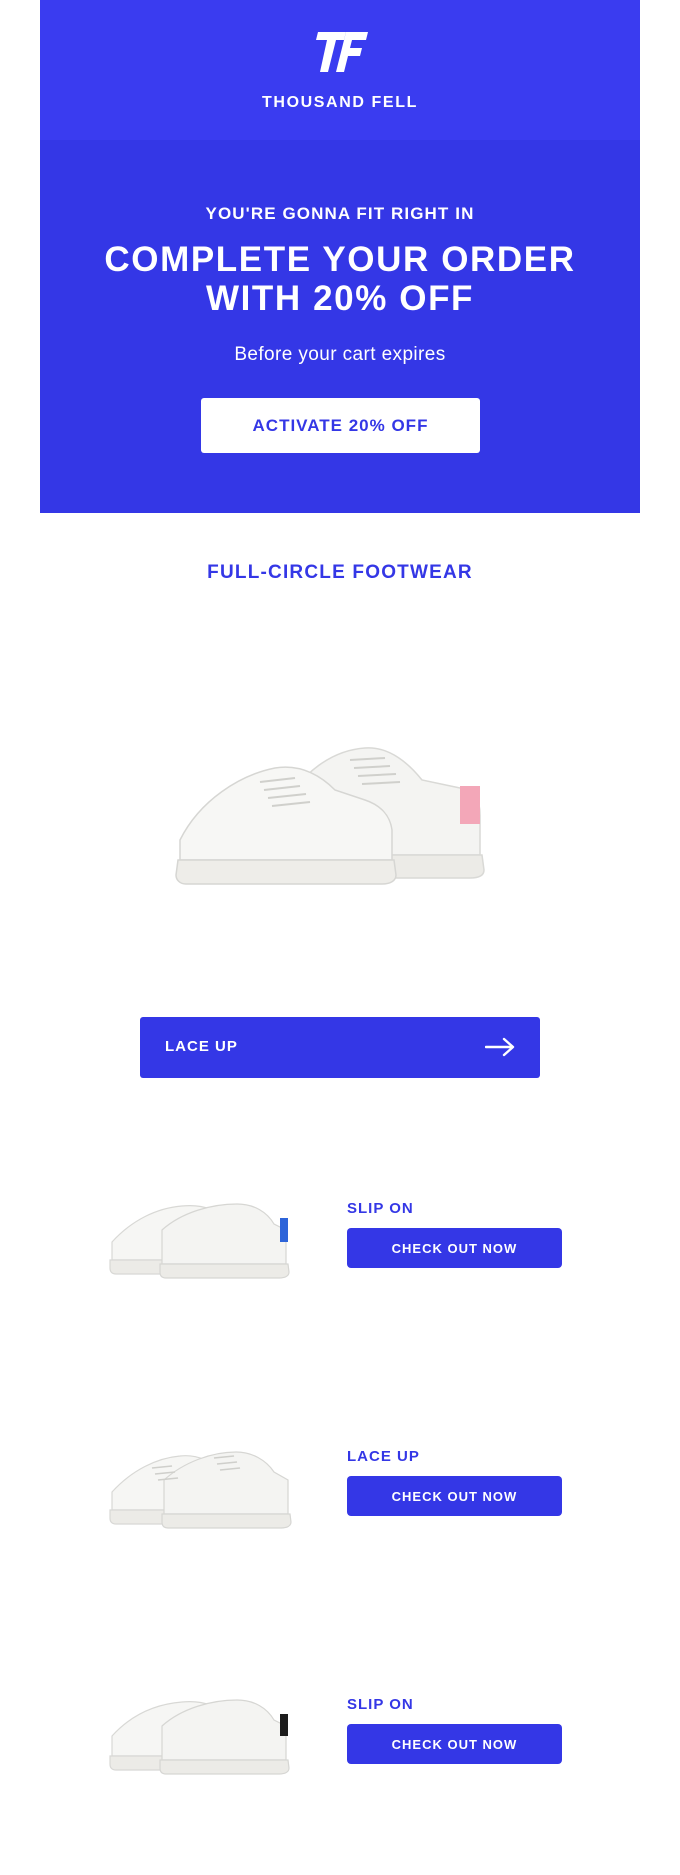 This screenshot has width=680, height=1875. I want to click on product-card-slip-on: SLIP ON CHECK OUT NOW, so click(340, 1255).